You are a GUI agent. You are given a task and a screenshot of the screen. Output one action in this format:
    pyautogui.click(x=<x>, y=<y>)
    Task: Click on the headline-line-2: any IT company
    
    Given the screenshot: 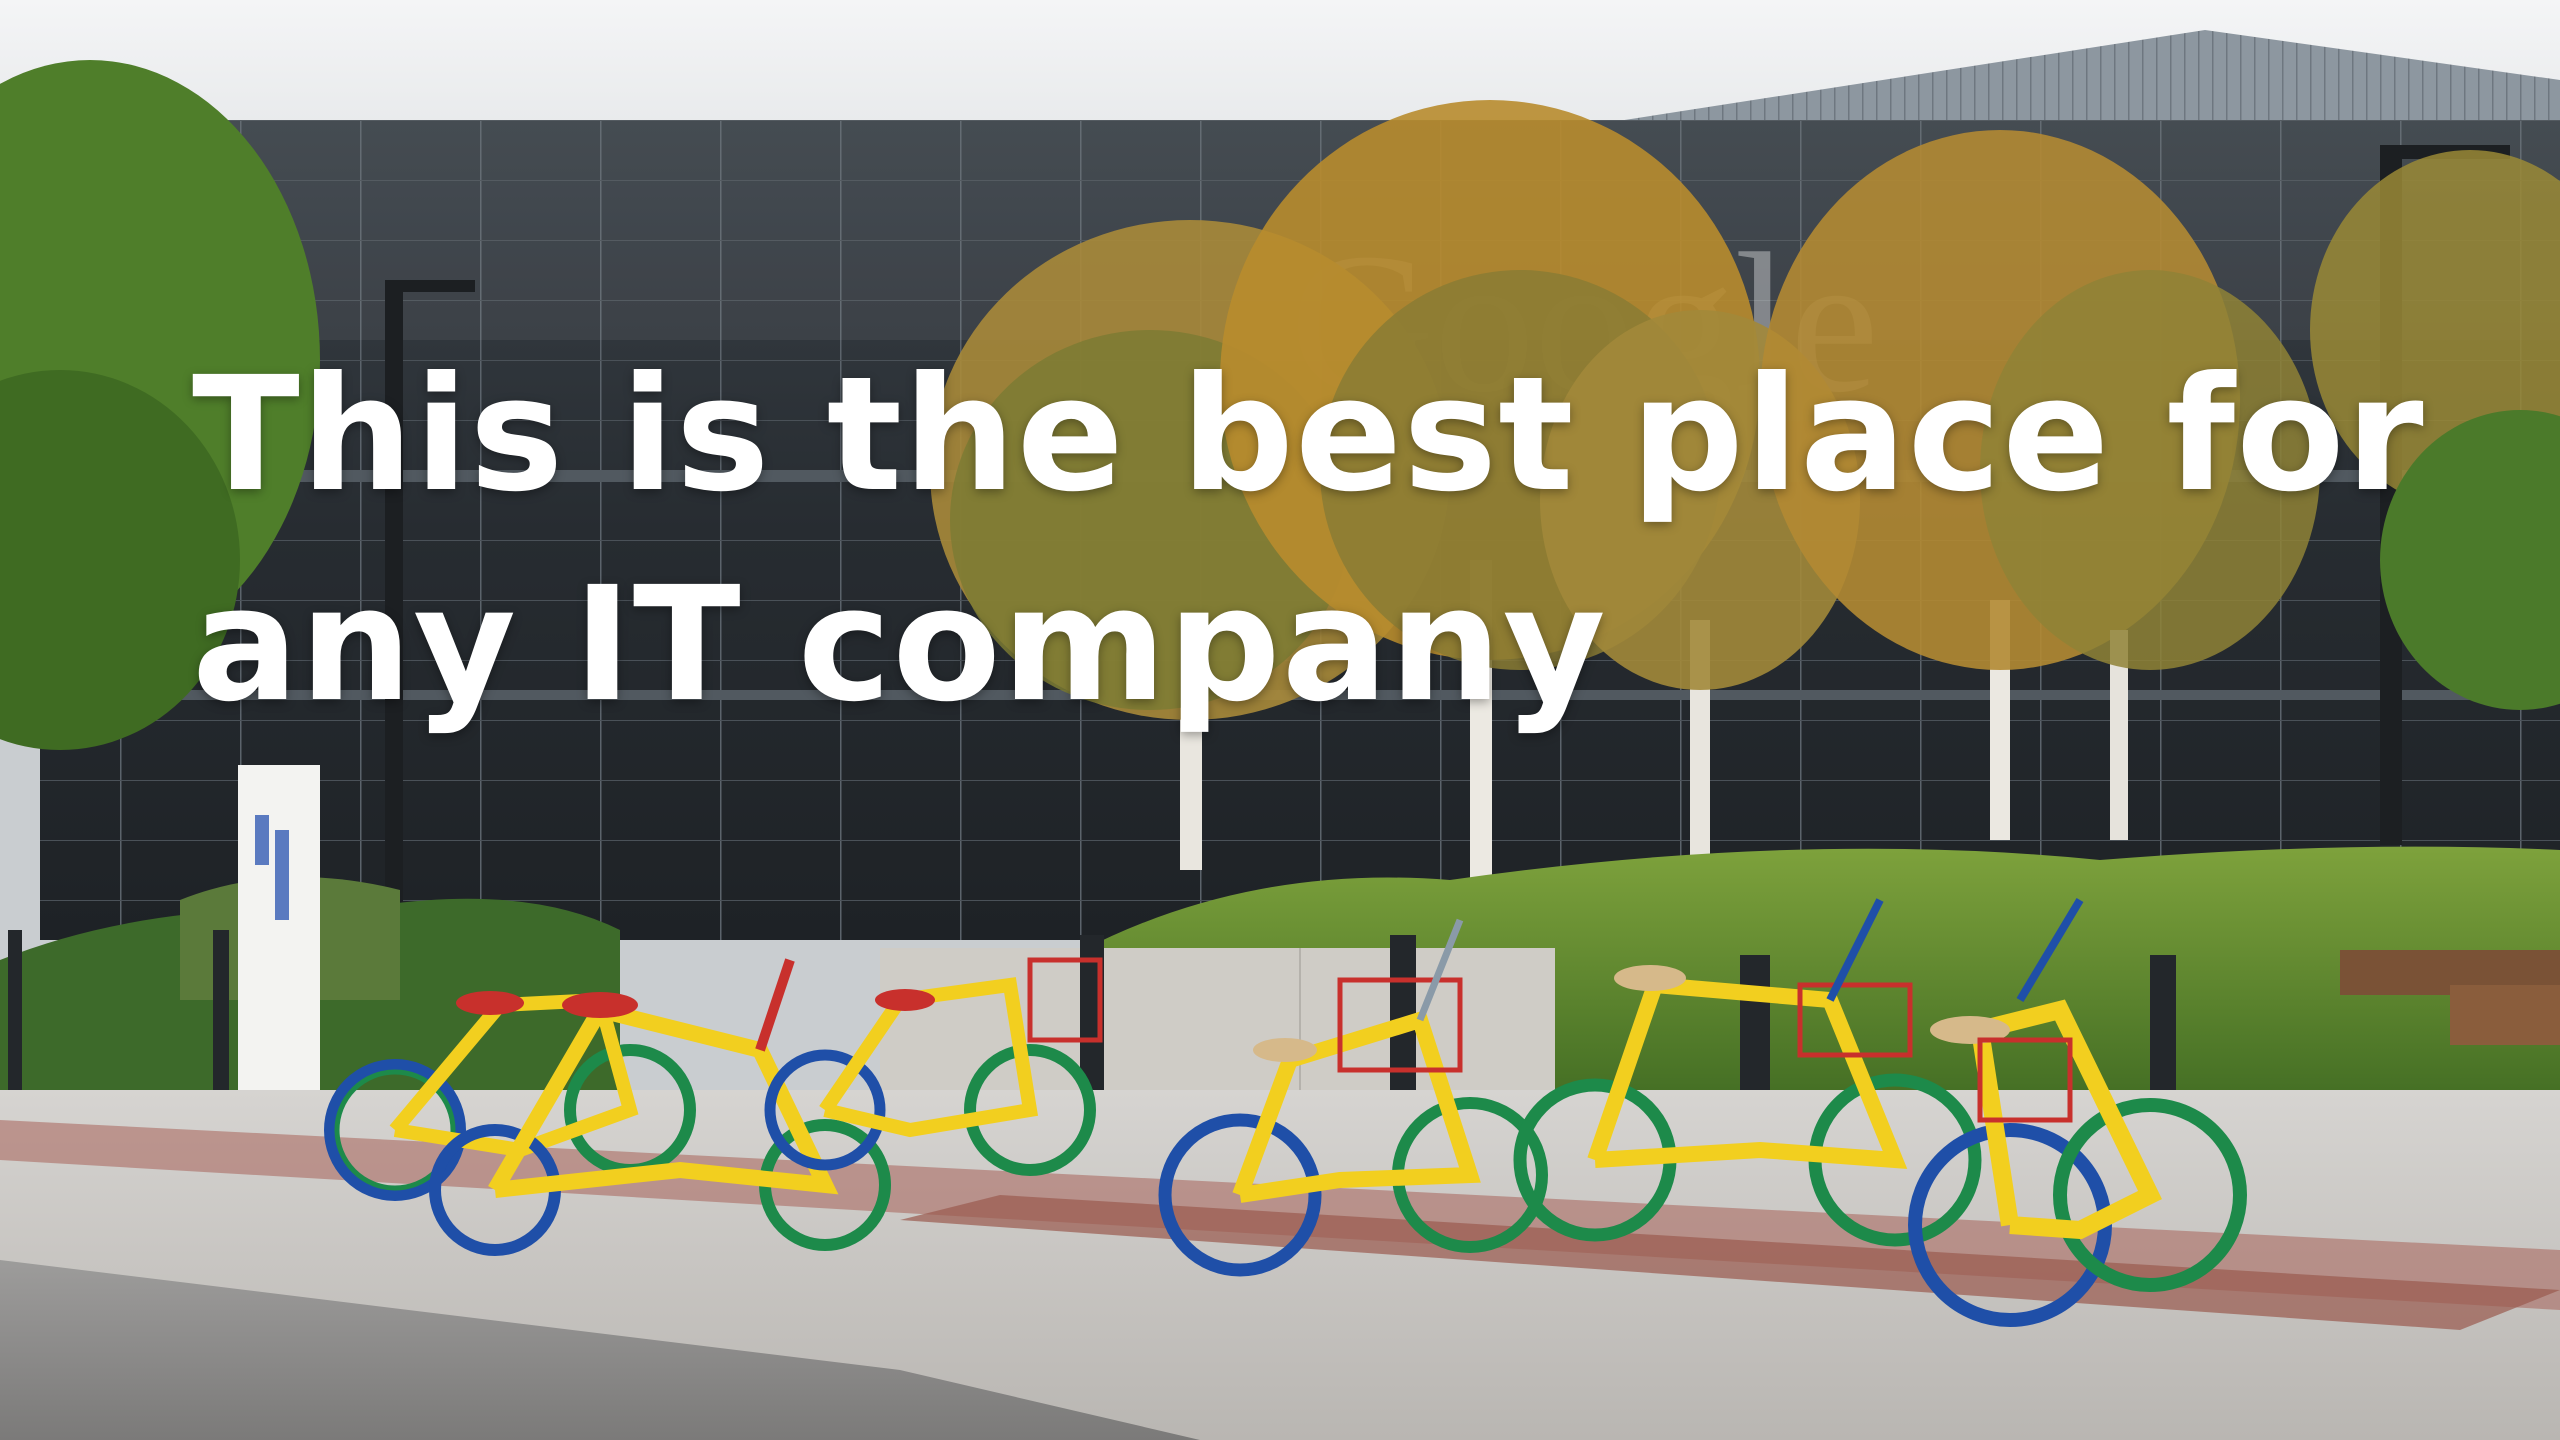 What is the action you would take?
    pyautogui.click(x=899, y=645)
    